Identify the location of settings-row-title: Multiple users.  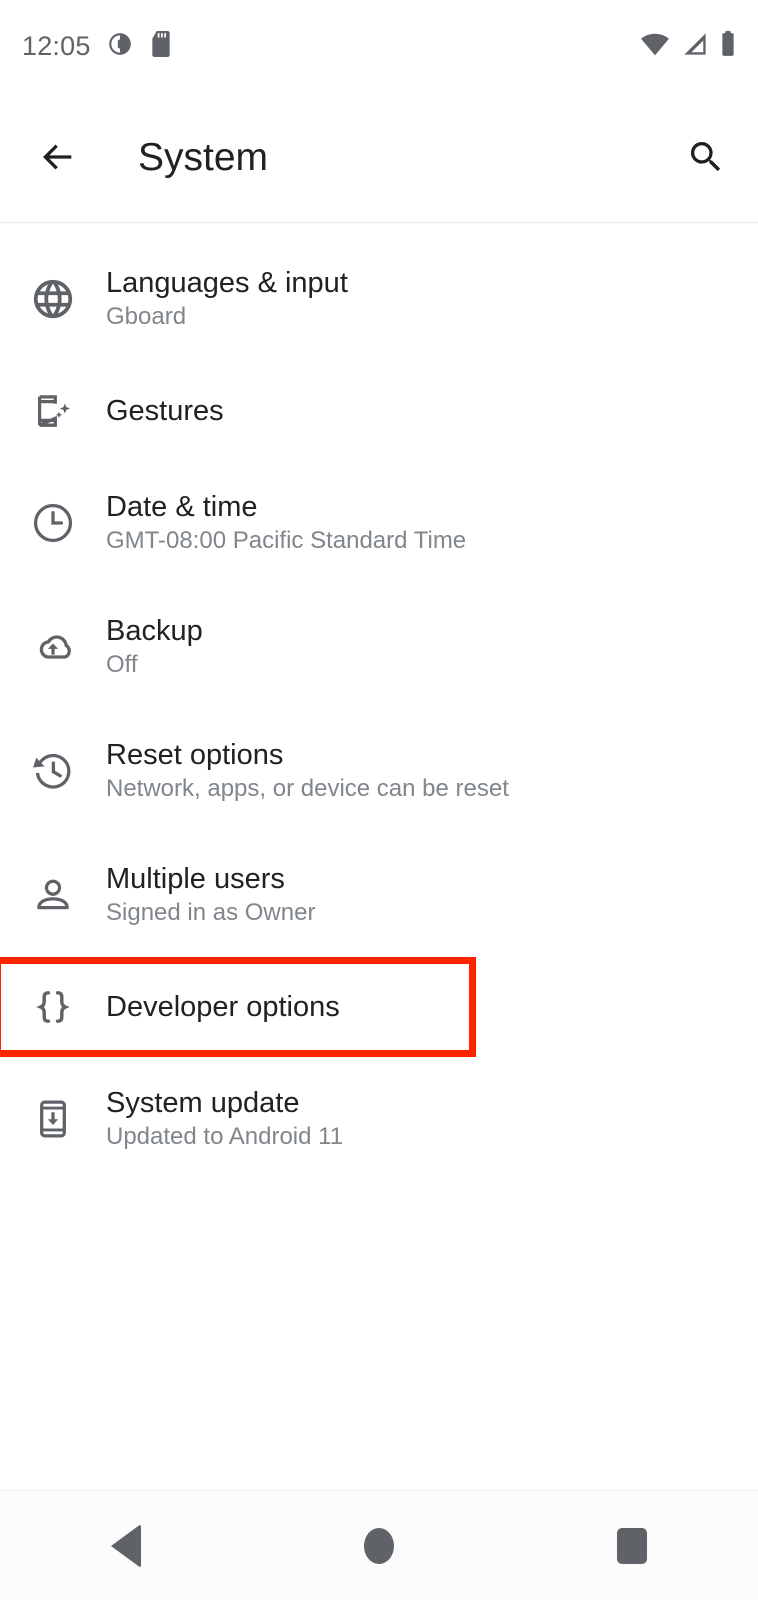
(195, 878).